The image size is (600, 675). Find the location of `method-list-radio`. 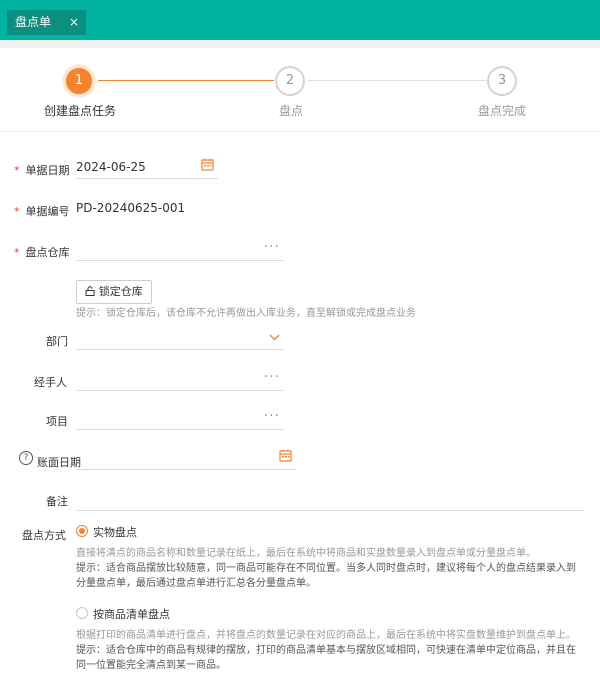

method-list-radio is located at coordinates (82, 613).